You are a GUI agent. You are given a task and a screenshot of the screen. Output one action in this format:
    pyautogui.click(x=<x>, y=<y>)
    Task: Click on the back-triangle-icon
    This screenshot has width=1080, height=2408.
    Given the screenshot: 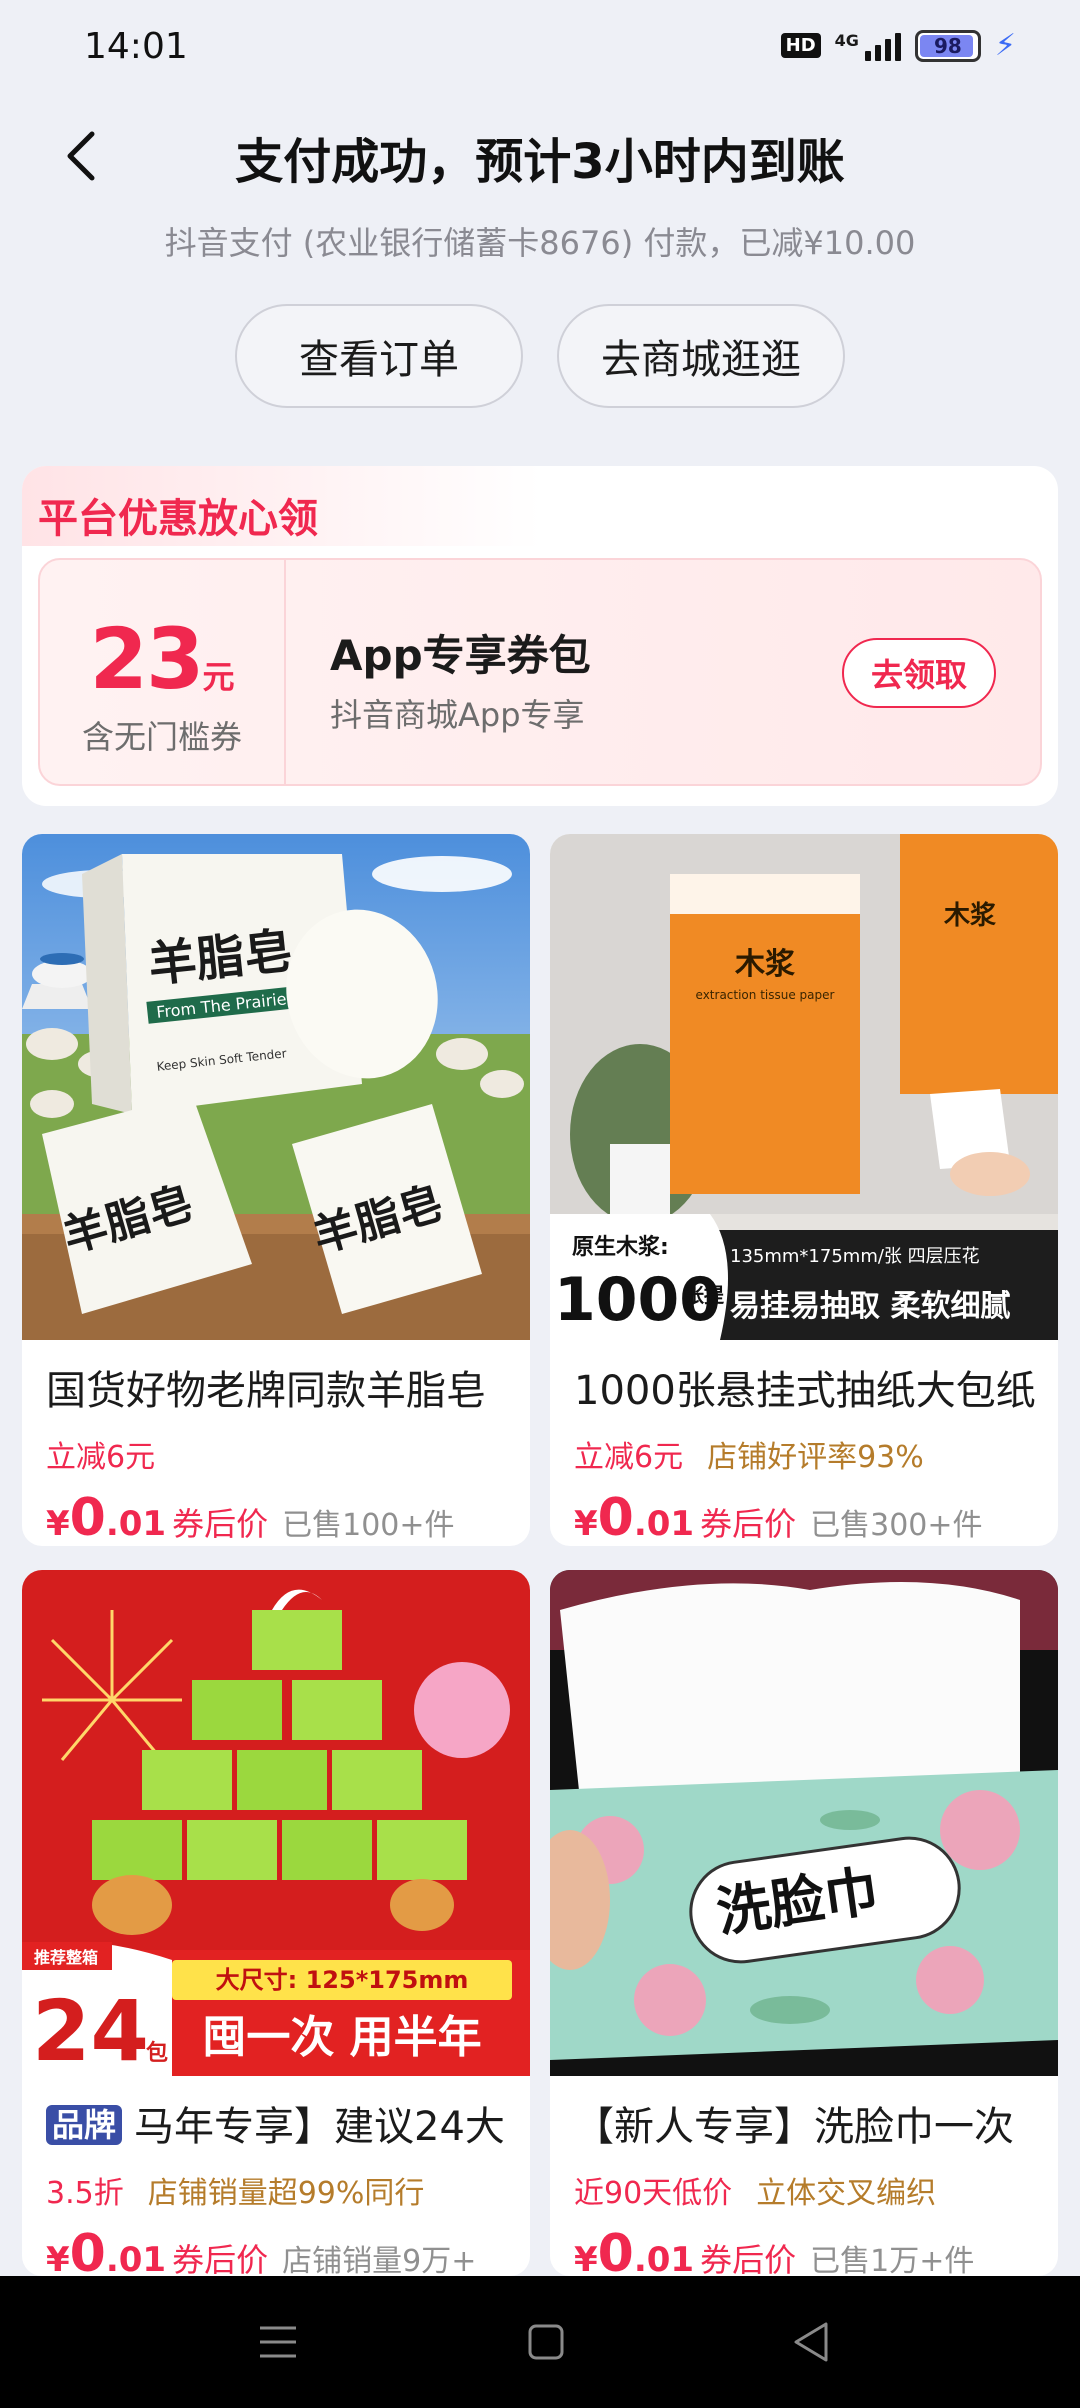 What is the action you would take?
    pyautogui.click(x=812, y=2342)
    